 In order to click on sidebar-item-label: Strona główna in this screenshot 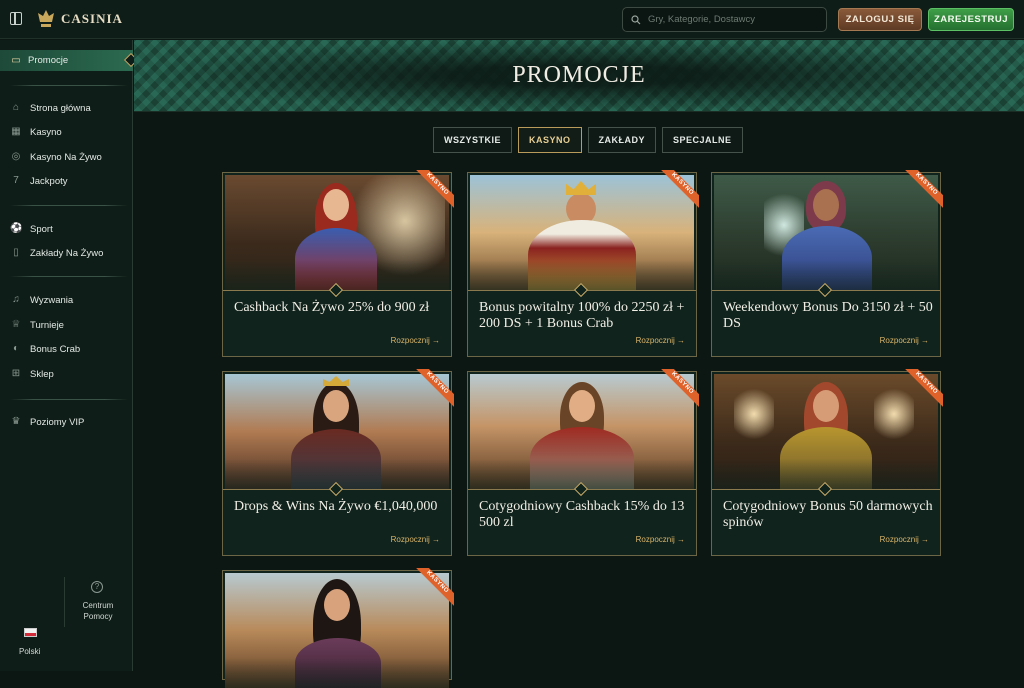, I will do `click(60, 108)`.